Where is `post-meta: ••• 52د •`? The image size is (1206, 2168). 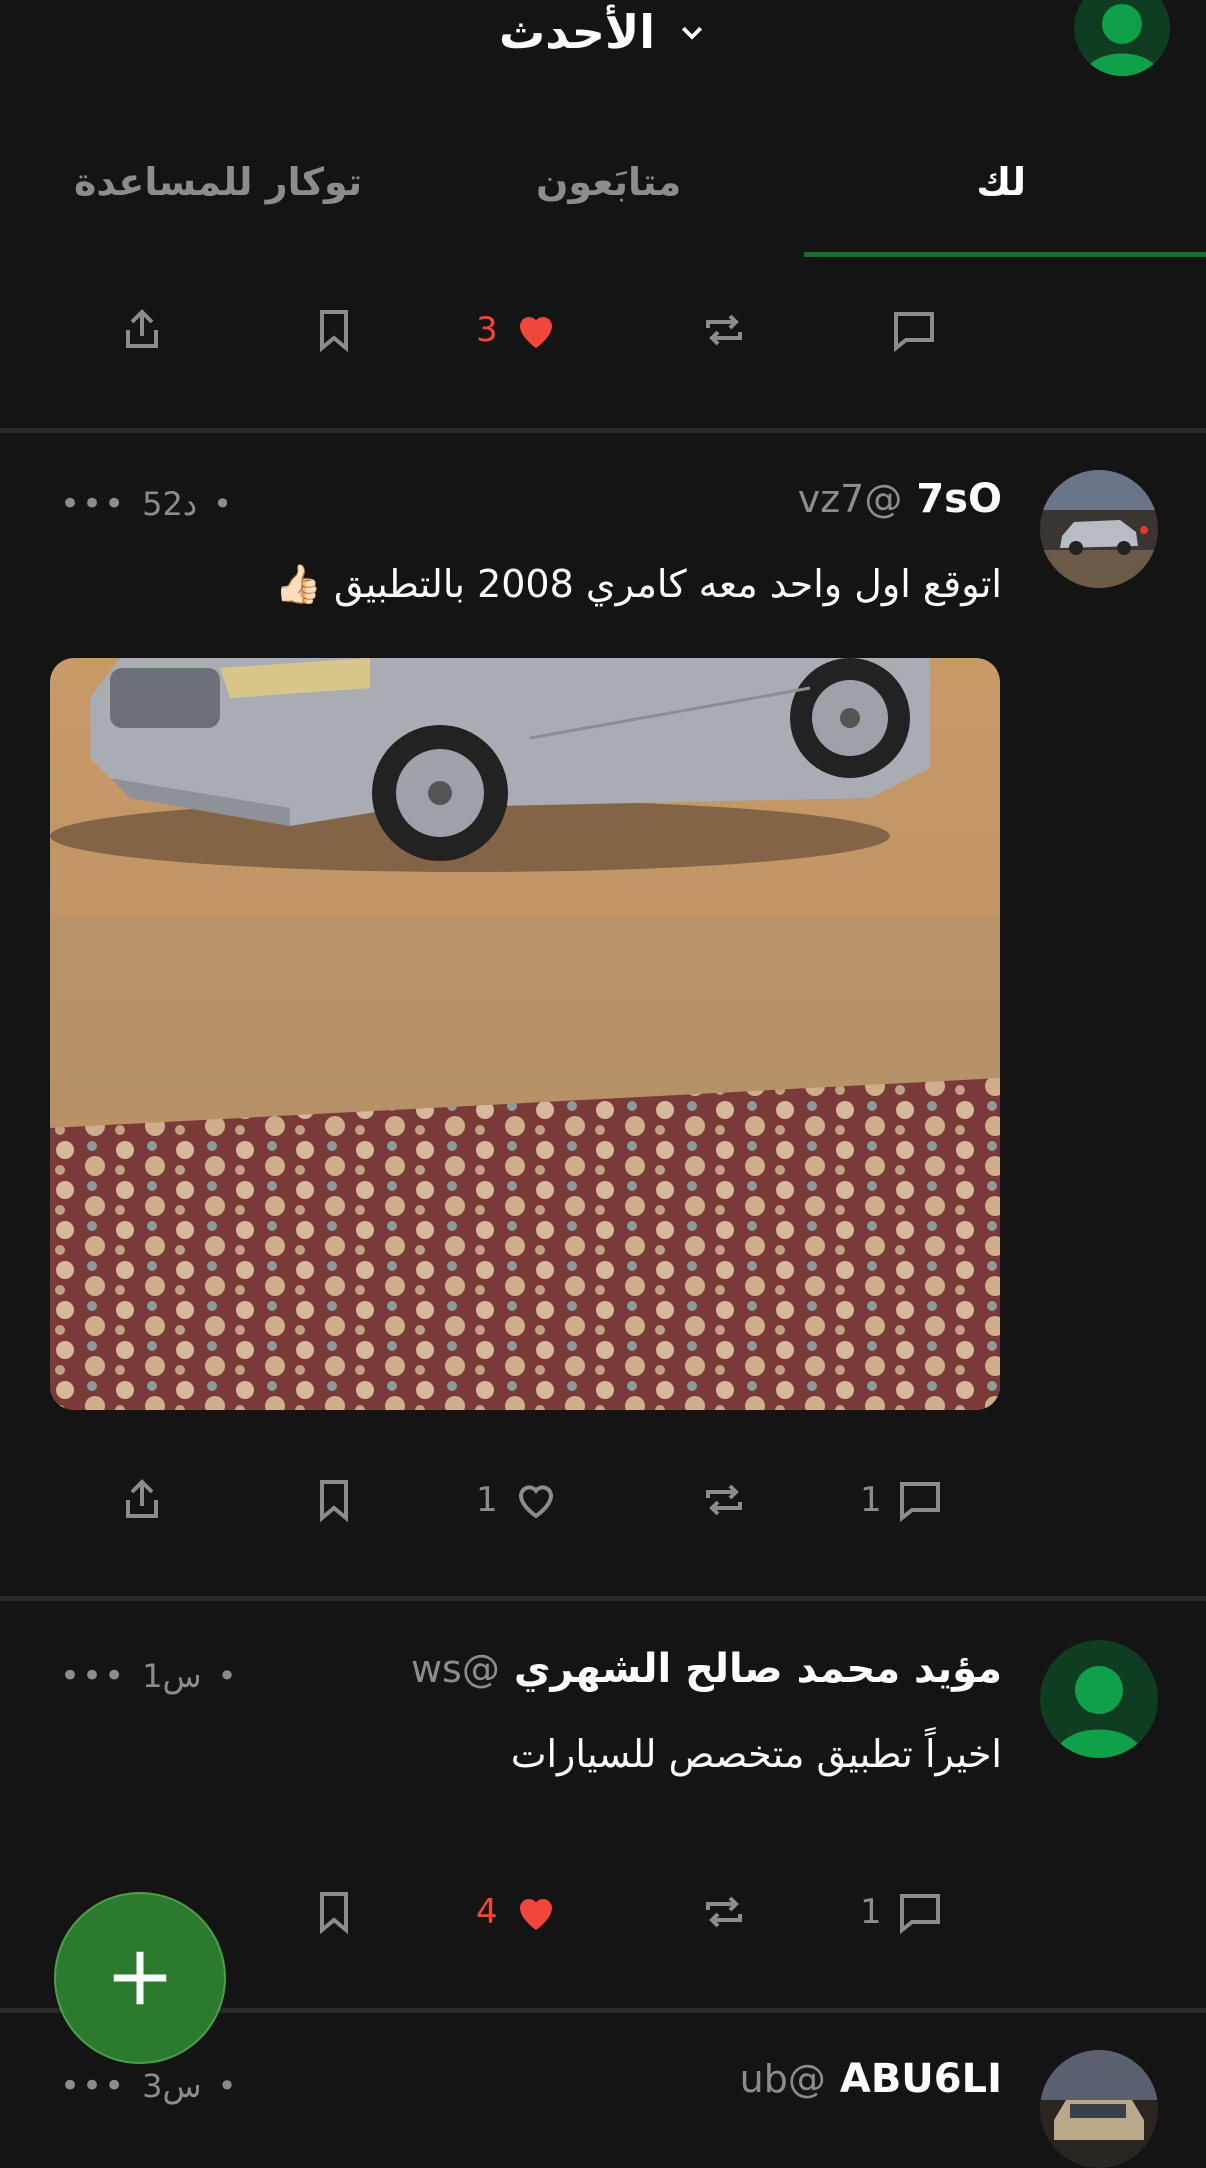
post-meta: ••• 52د • is located at coordinates (146, 504).